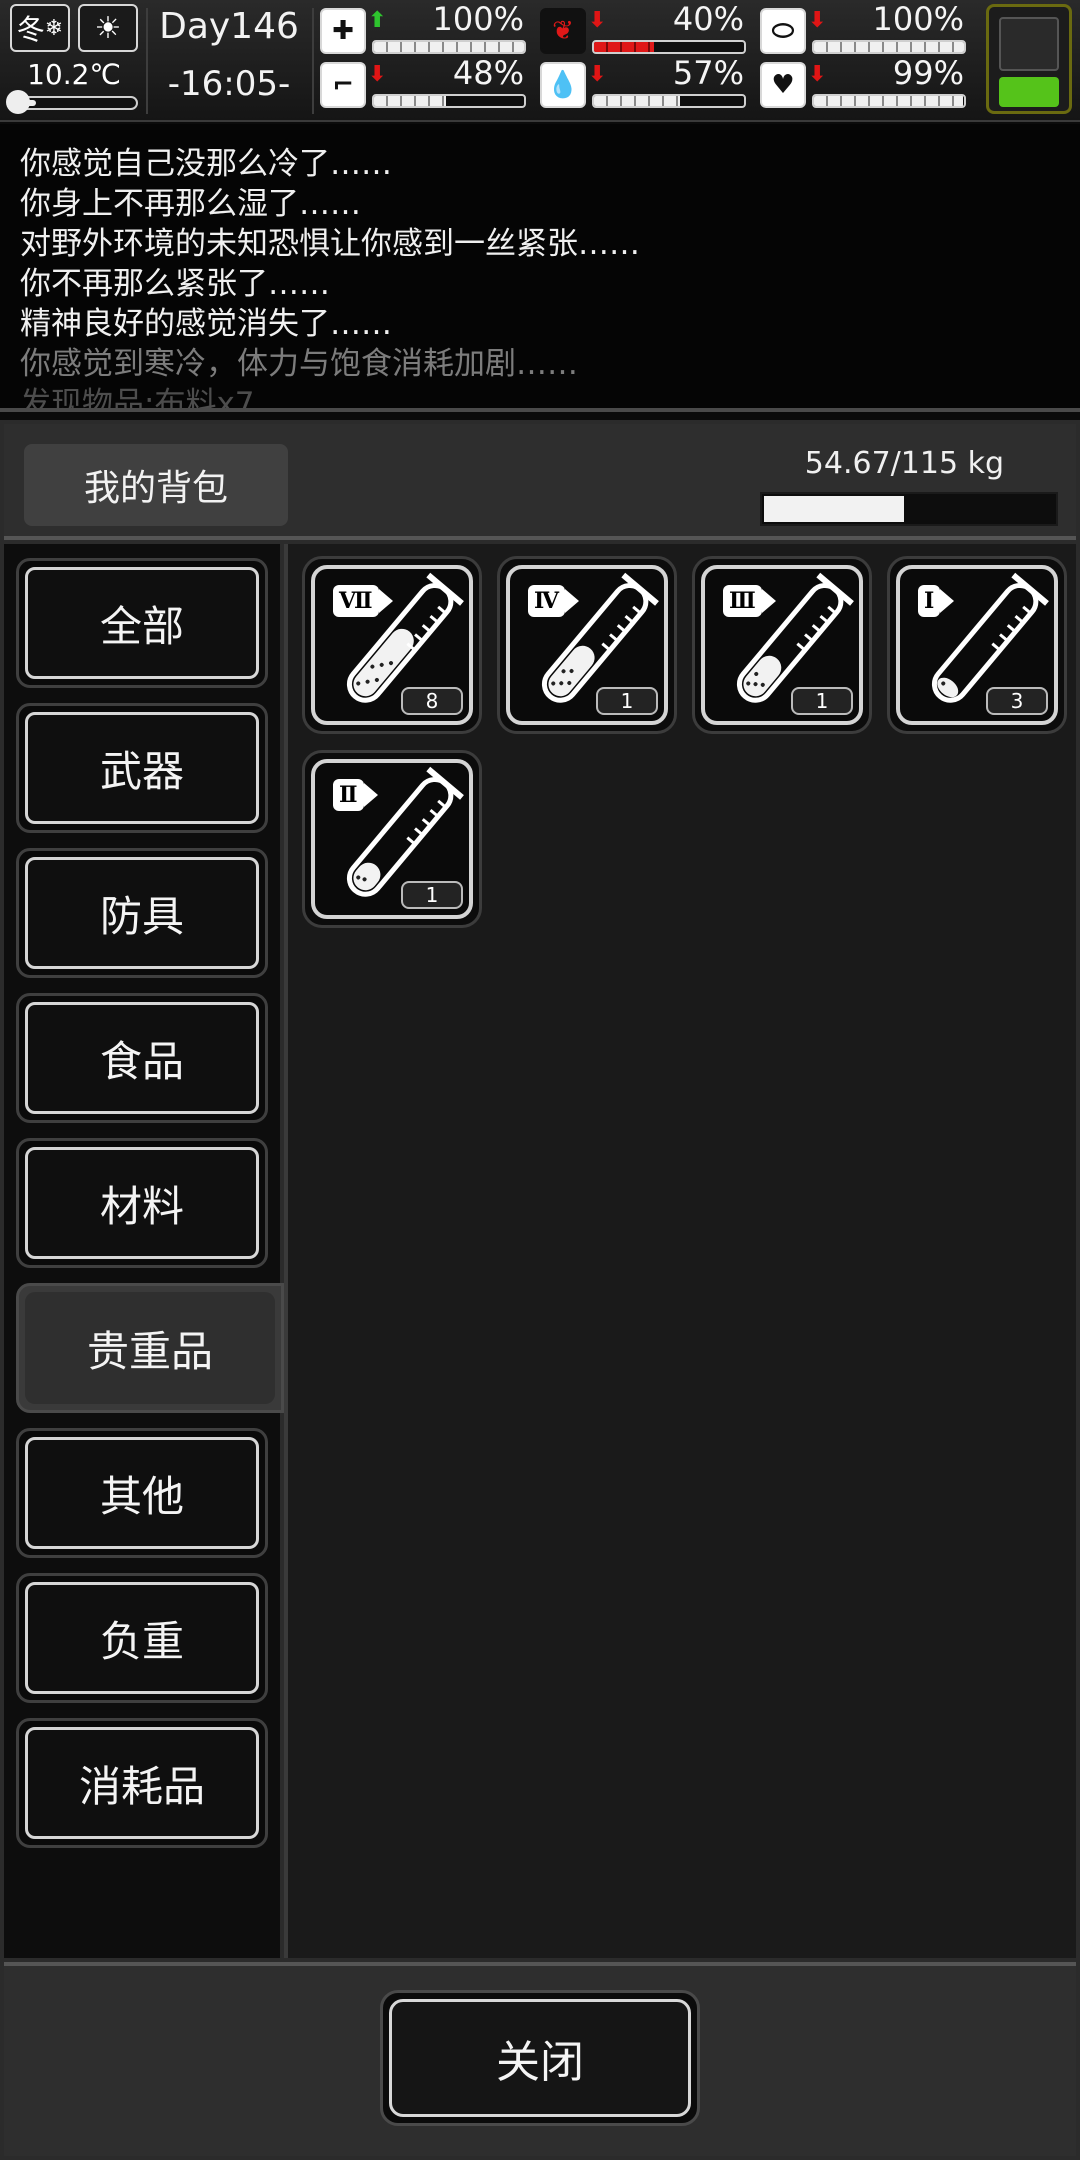 The image size is (1080, 2160). What do you see at coordinates (540, 139) in the screenshot?
I see `log-line-cut` at bounding box center [540, 139].